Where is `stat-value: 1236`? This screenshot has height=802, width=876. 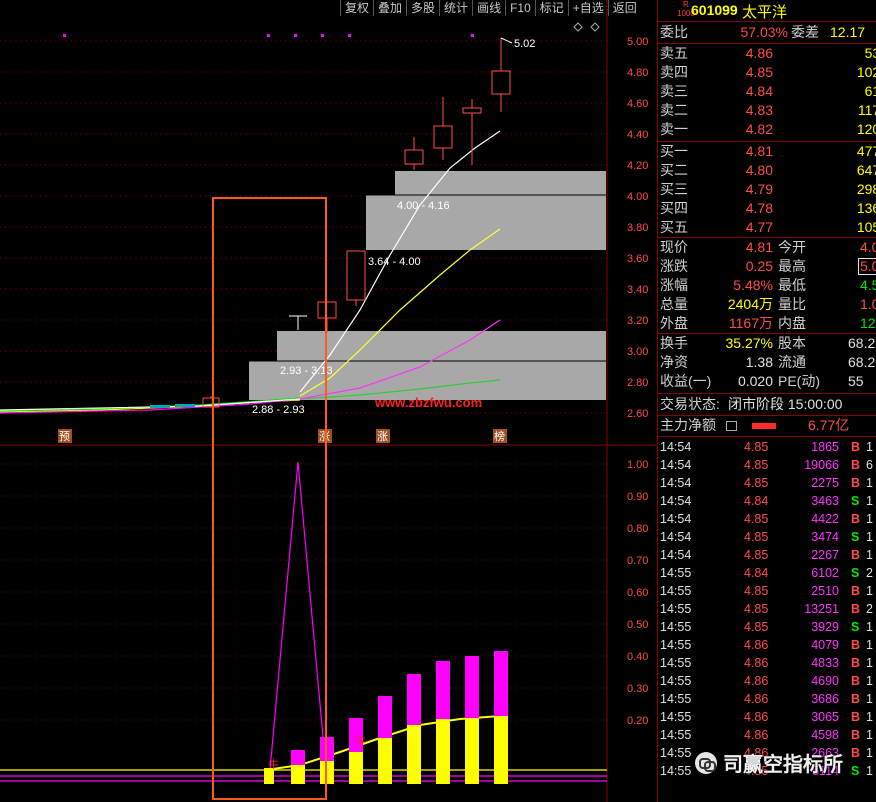
stat-value: 1236 is located at coordinates (868, 323).